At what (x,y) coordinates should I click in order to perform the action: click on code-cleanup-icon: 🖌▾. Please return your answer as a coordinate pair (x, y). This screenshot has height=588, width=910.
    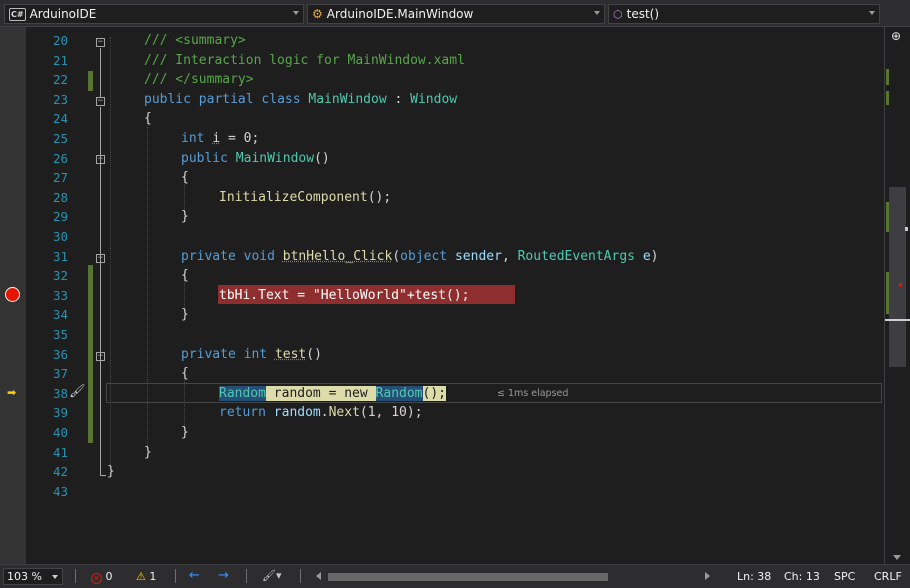
    Looking at the image, I should click on (272, 575).